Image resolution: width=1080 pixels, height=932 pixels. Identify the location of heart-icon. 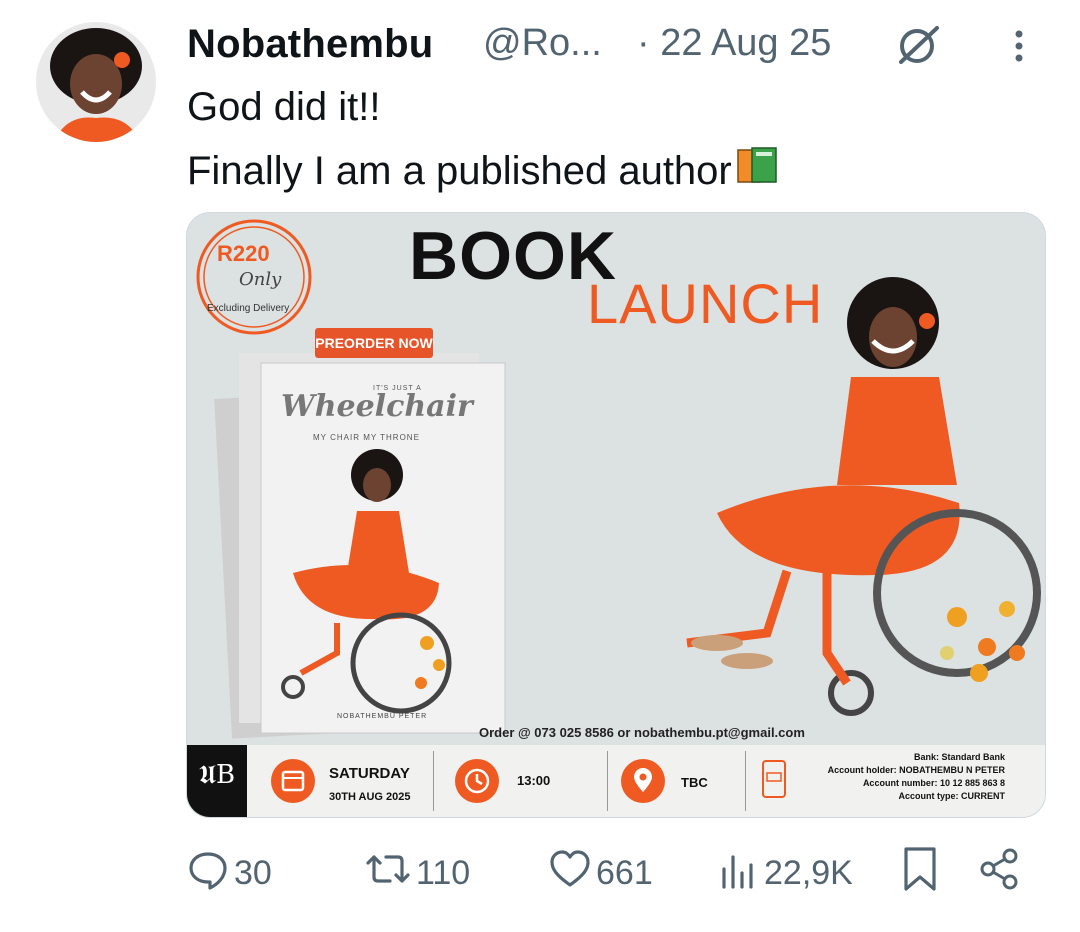
(572, 873).